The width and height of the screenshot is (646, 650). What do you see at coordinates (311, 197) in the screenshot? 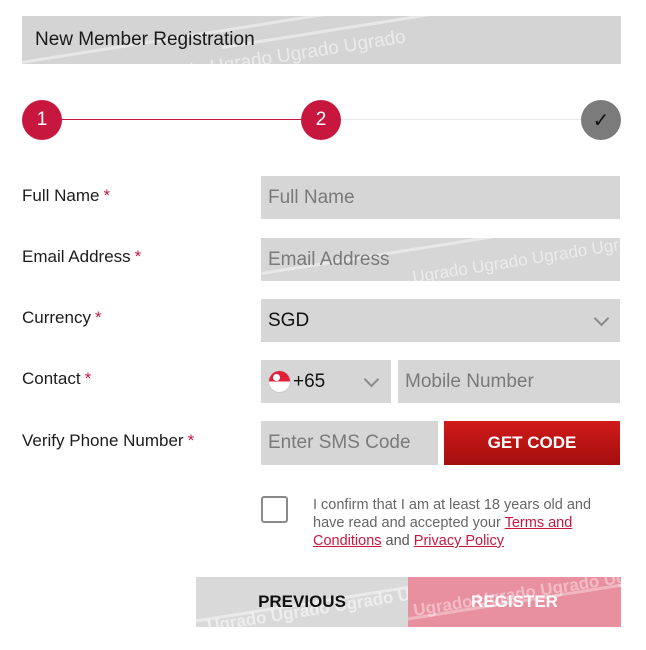
I see `full-name-placeholder: Full Name` at bounding box center [311, 197].